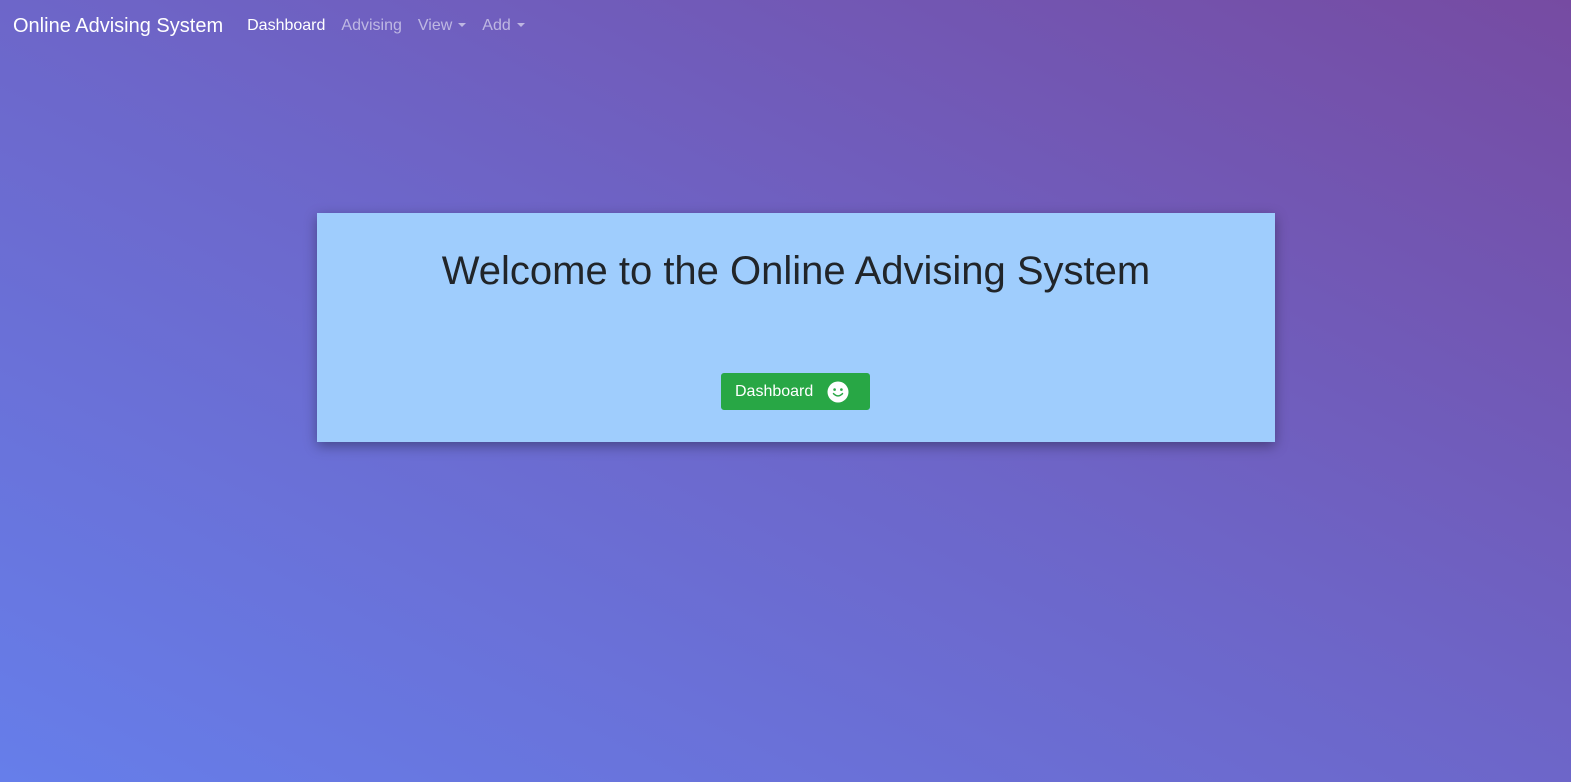 This screenshot has width=1571, height=782. I want to click on dashboard-button: Dashboard, so click(795, 391).